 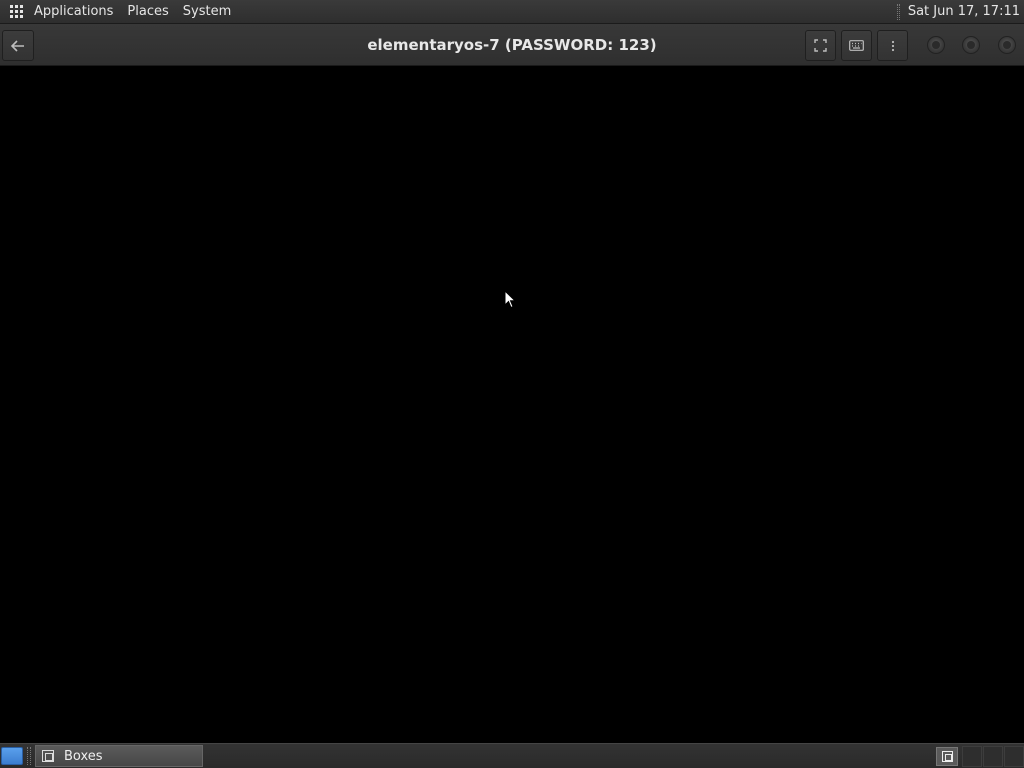 I want to click on fullscreen-icon, so click(x=820, y=45).